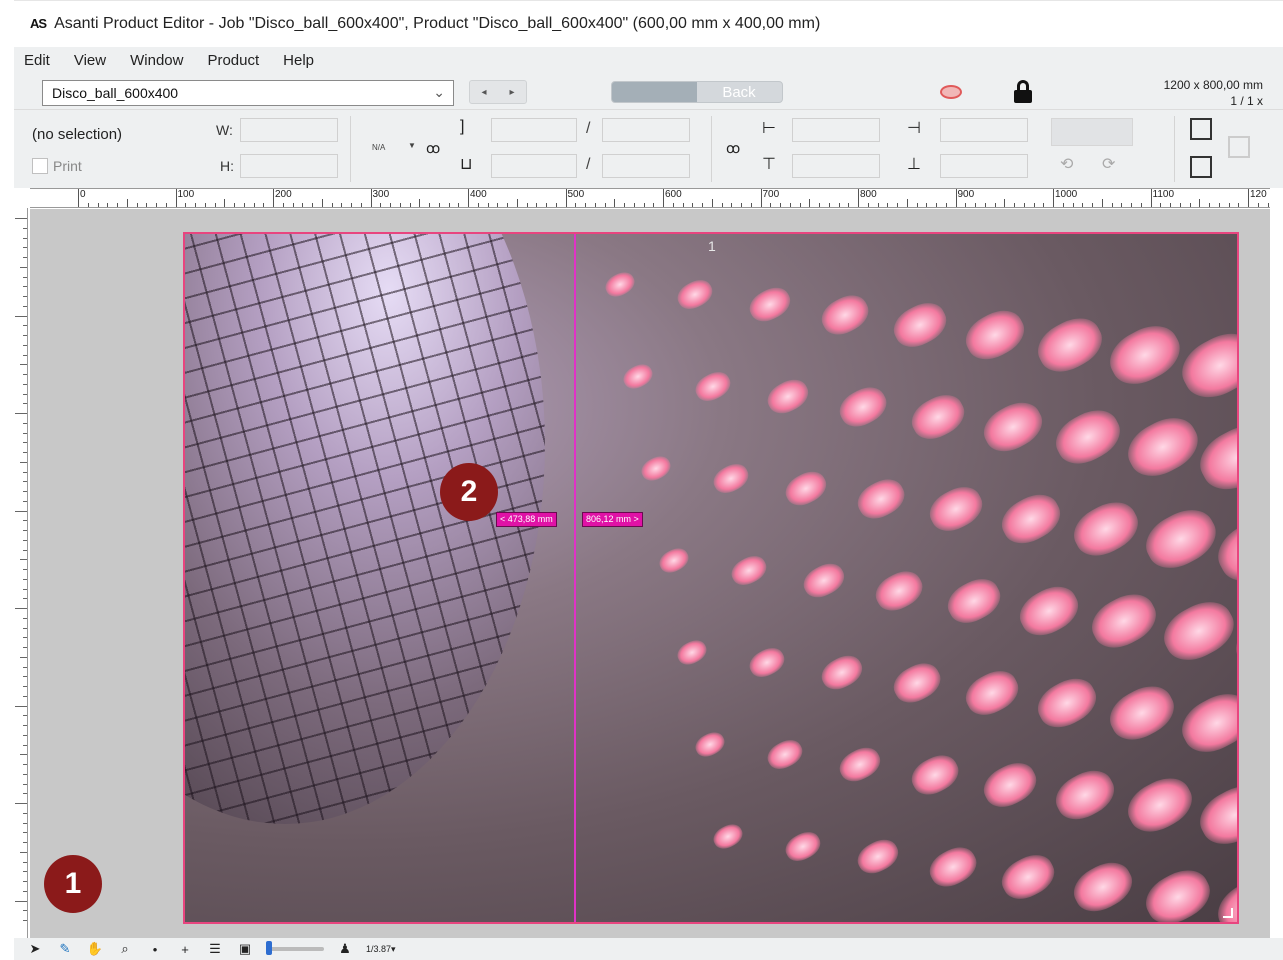  Describe the element at coordinates (836, 166) in the screenshot. I see `margin-top-field` at that location.